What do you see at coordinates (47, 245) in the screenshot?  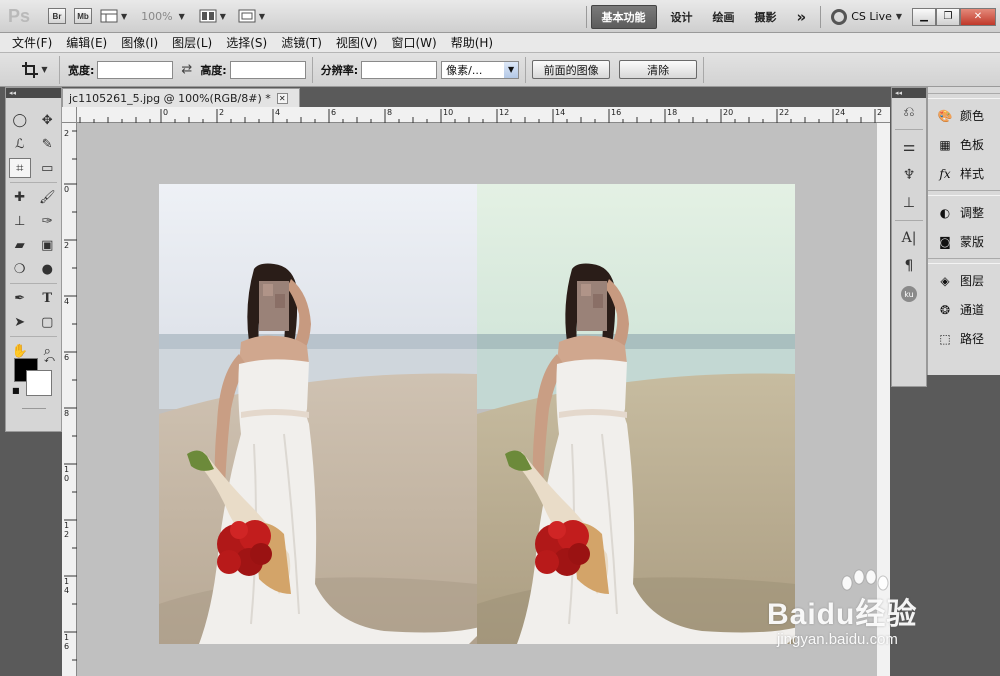 I see `gradient-tool-icon: ▣` at bounding box center [47, 245].